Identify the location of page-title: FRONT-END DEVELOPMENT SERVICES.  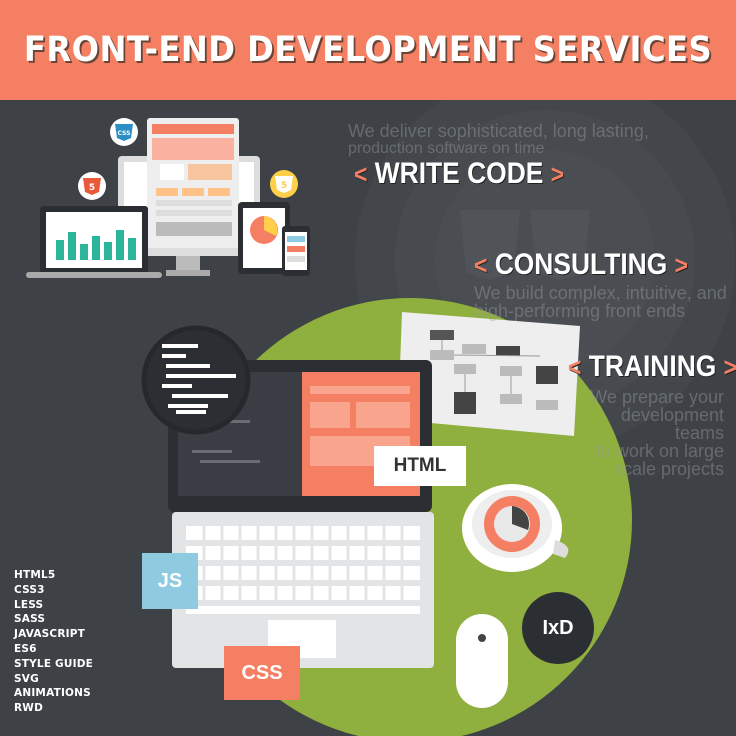
(368, 50).